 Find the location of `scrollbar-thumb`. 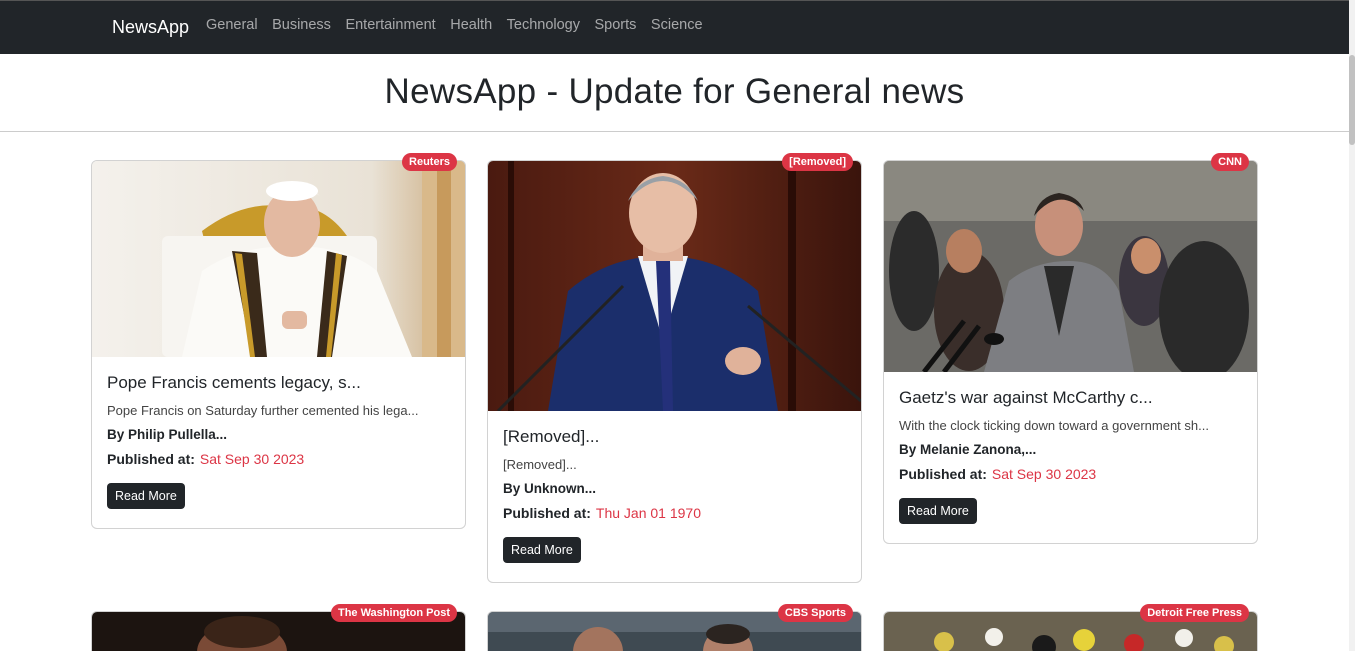

scrollbar-thumb is located at coordinates (1352, 100).